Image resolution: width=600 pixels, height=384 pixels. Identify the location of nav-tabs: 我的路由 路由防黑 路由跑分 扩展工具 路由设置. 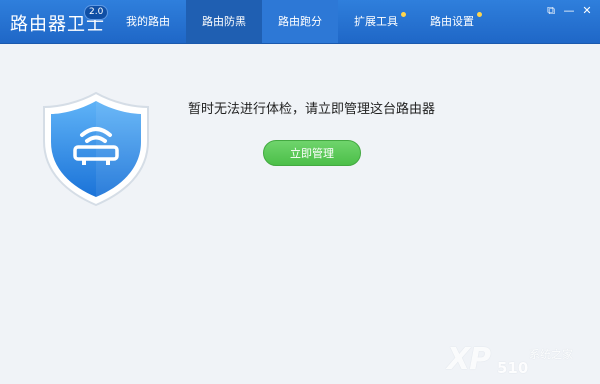
(300, 21).